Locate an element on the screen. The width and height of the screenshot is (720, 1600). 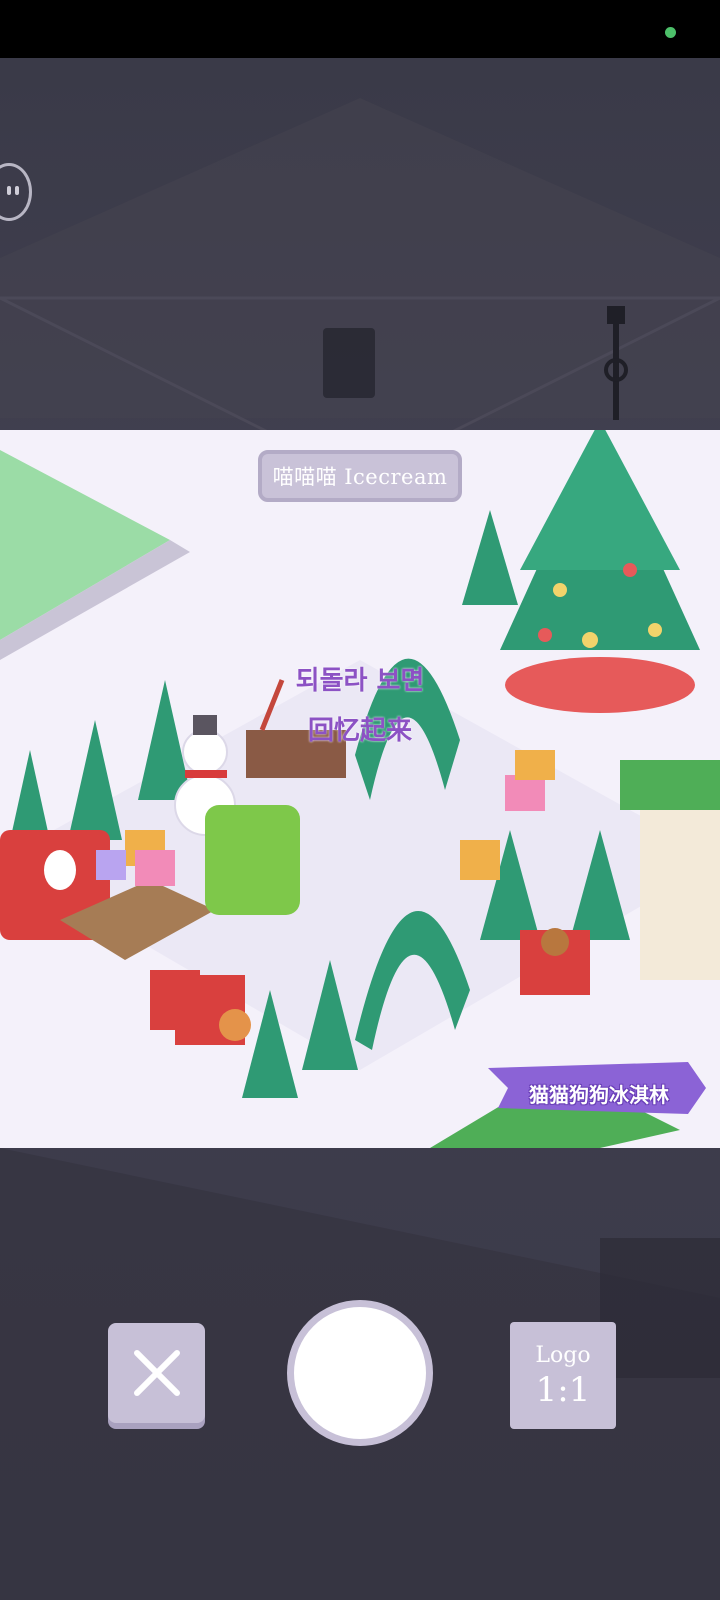
status-bar is located at coordinates (360, 29).